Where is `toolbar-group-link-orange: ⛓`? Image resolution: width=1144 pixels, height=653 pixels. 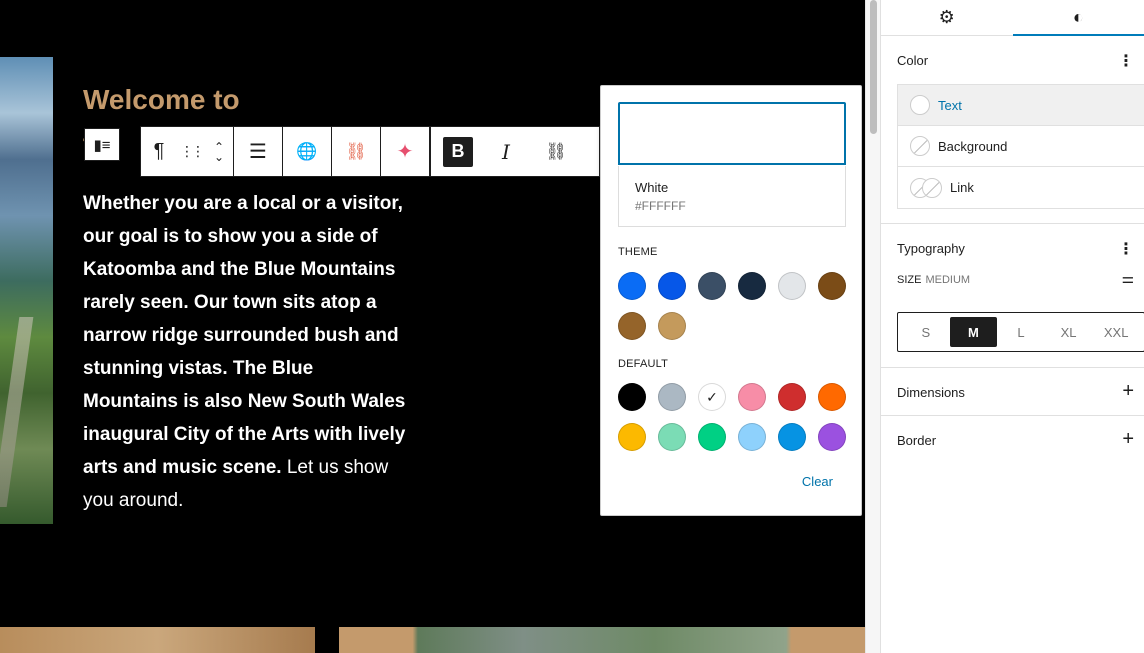
toolbar-group-link-orange: ⛓ is located at coordinates (356, 151).